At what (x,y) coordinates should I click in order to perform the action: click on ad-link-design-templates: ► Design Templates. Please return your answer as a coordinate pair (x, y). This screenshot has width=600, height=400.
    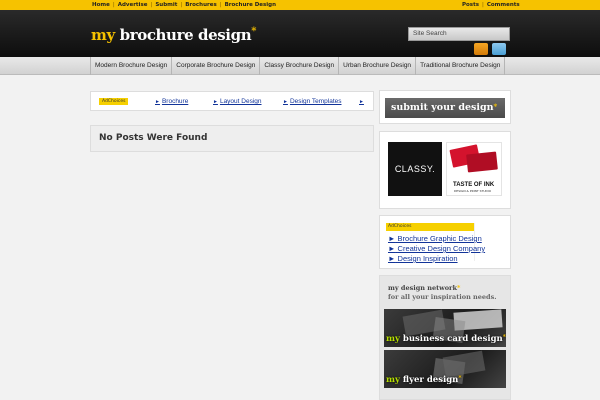
    Looking at the image, I should click on (312, 101).